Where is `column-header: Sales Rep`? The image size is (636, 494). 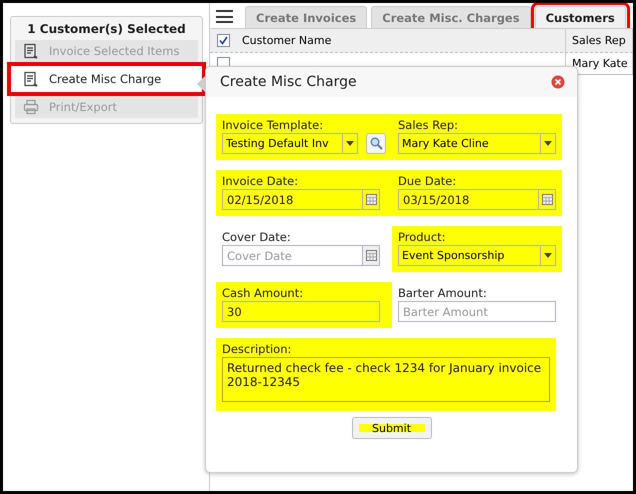
column-header: Sales Rep is located at coordinates (599, 40).